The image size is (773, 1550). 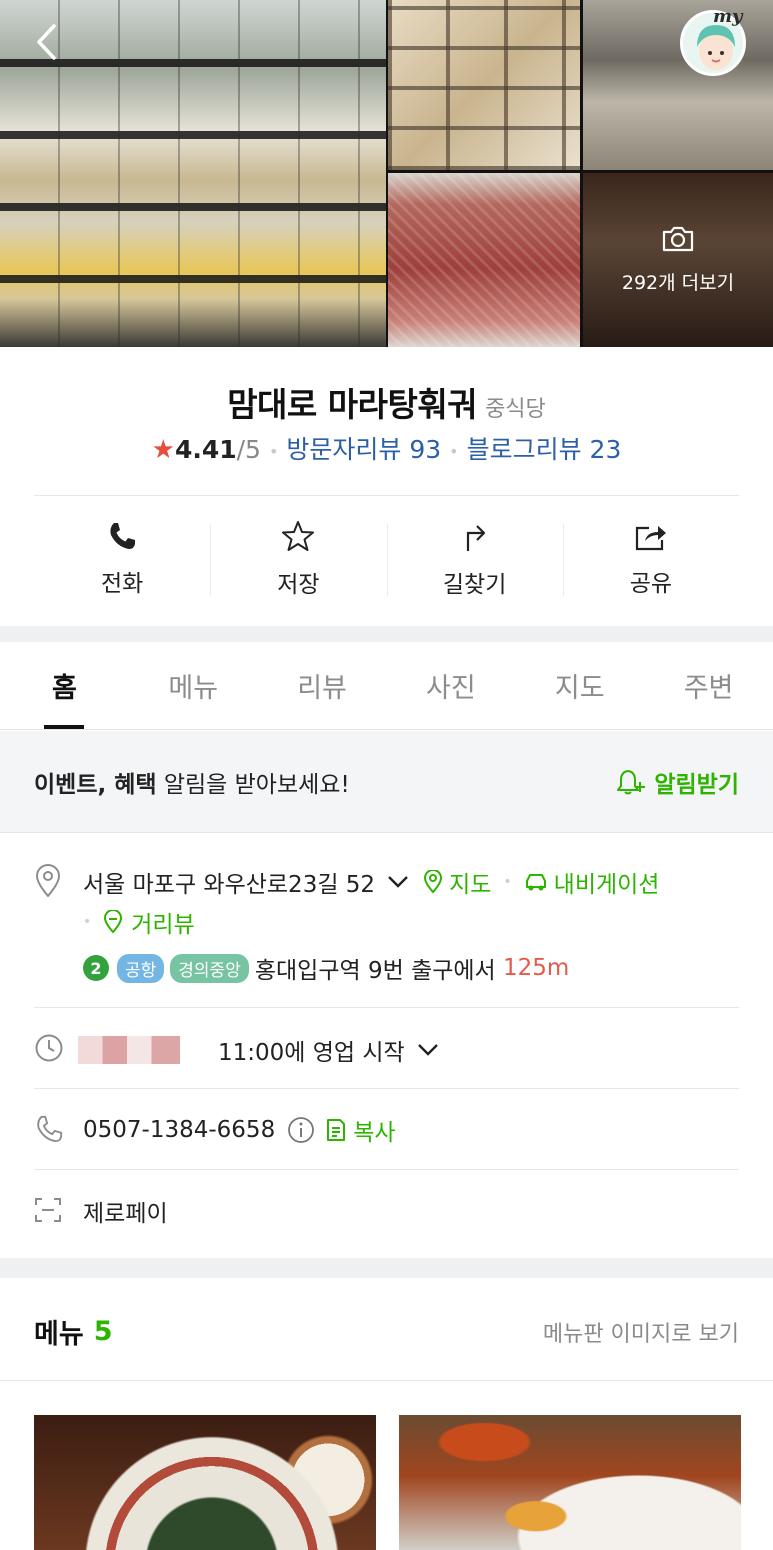 What do you see at coordinates (96, 968) in the screenshot?
I see `subway-line-badge: 2` at bounding box center [96, 968].